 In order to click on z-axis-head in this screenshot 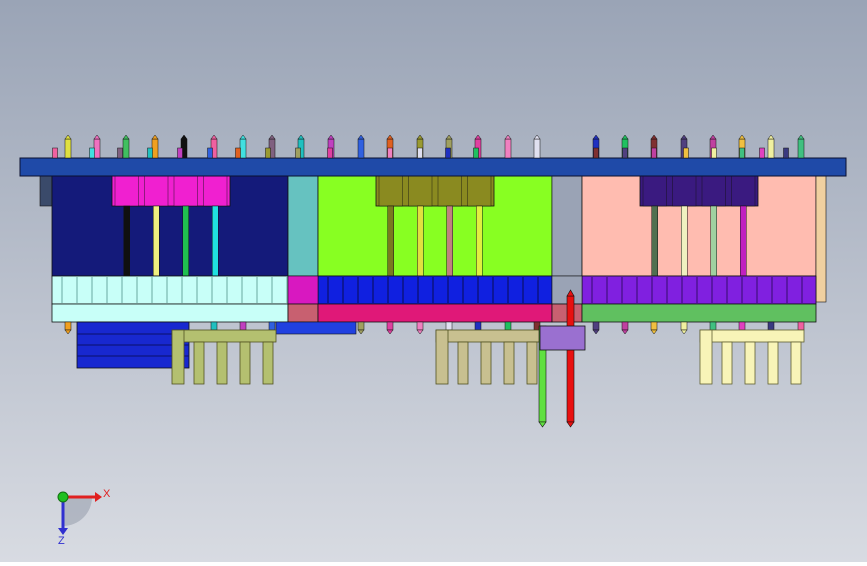, I will do `click(63, 531)`.